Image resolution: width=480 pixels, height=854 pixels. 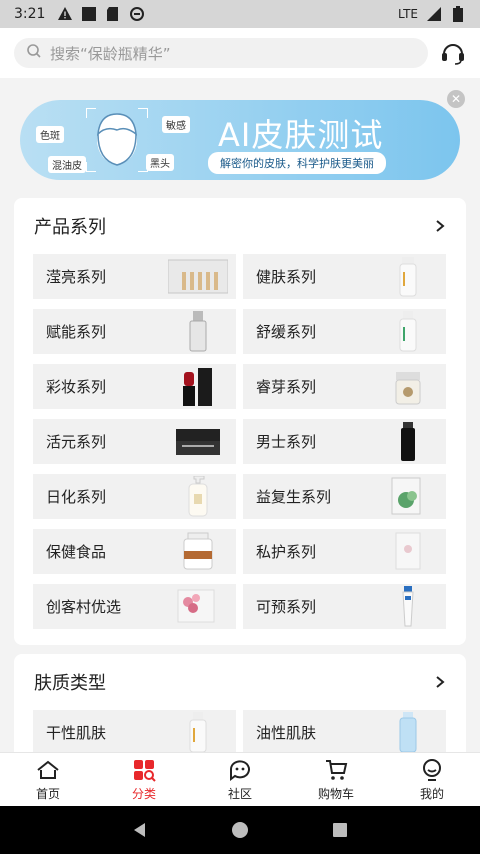 I want to click on network-type: LTE, so click(x=408, y=14).